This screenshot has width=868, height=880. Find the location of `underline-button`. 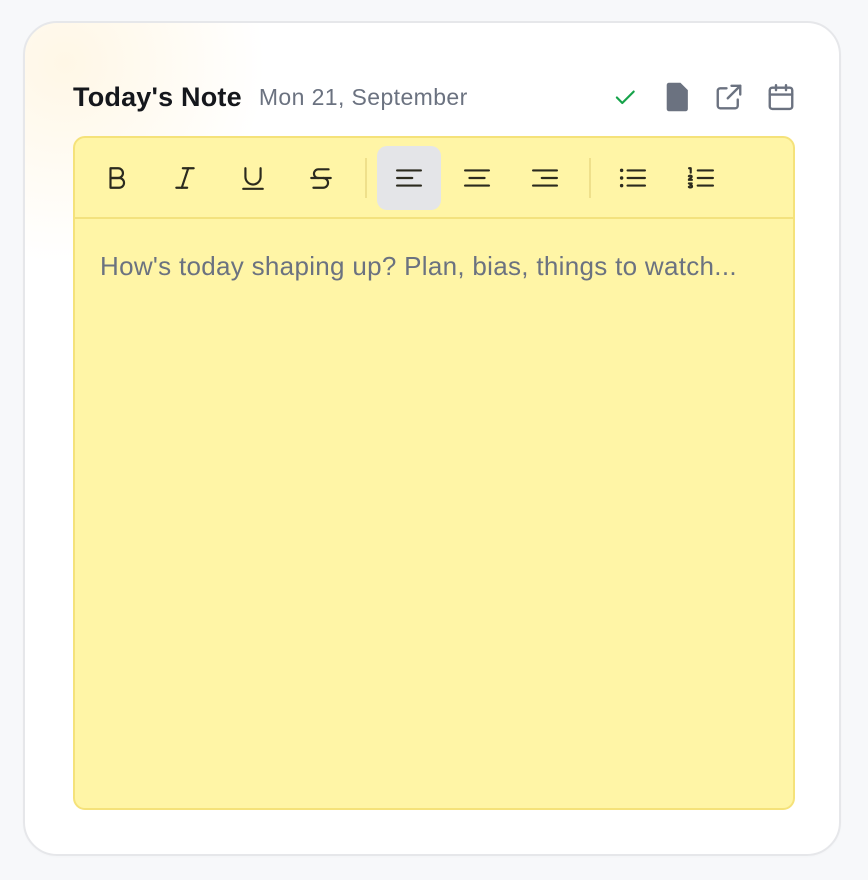

underline-button is located at coordinates (253, 178).